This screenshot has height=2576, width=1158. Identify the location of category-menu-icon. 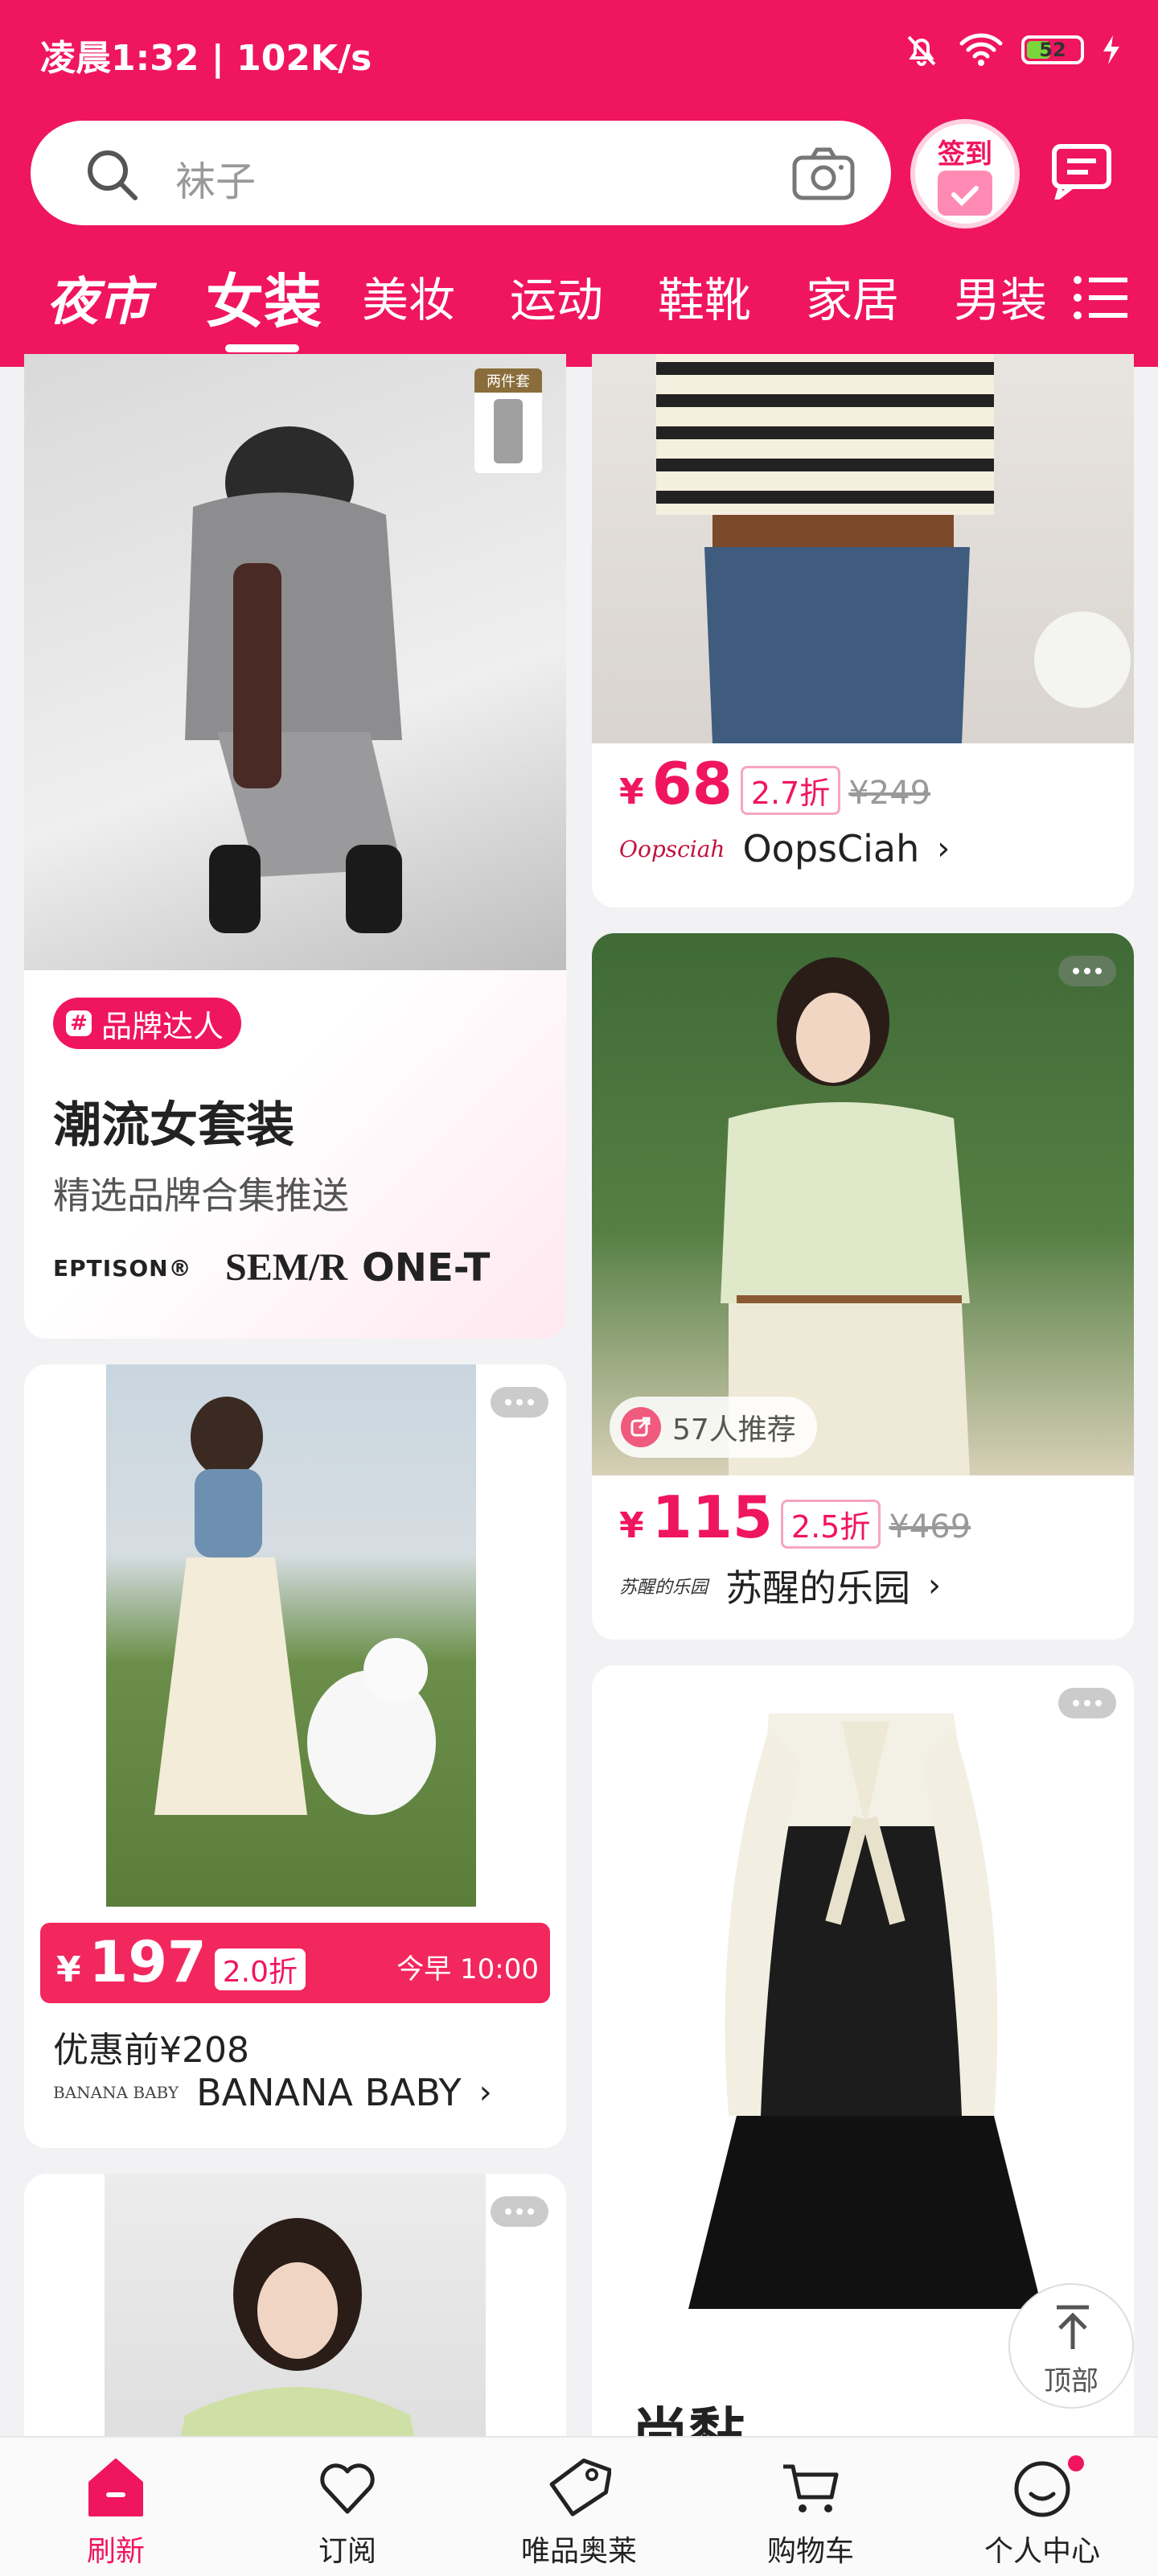
(1101, 298).